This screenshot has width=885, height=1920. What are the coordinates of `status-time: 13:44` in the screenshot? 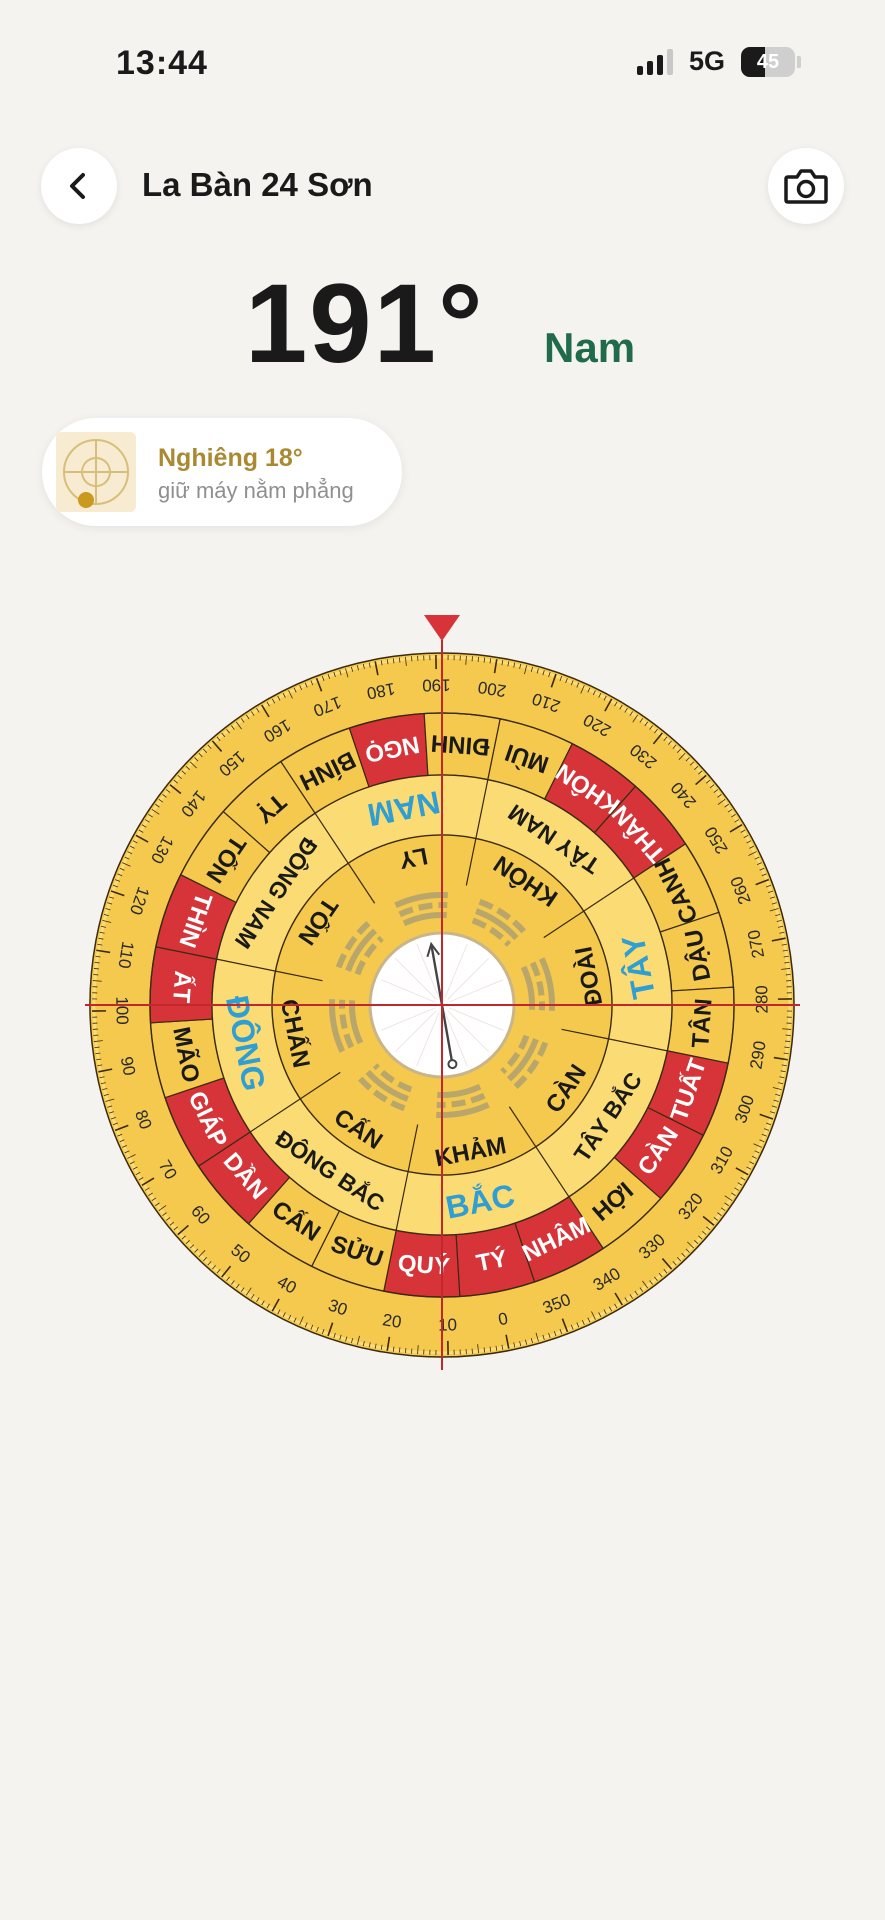 It's located at (162, 63).